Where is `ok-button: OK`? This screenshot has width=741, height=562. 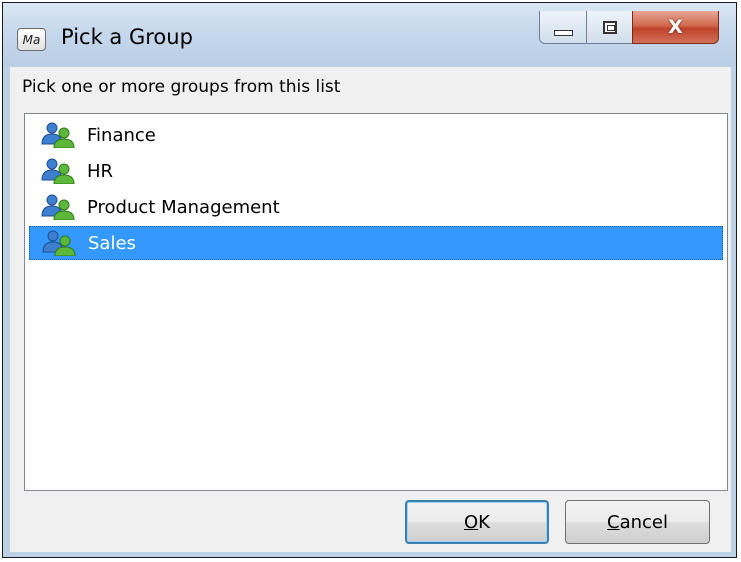 ok-button: OK is located at coordinates (477, 522).